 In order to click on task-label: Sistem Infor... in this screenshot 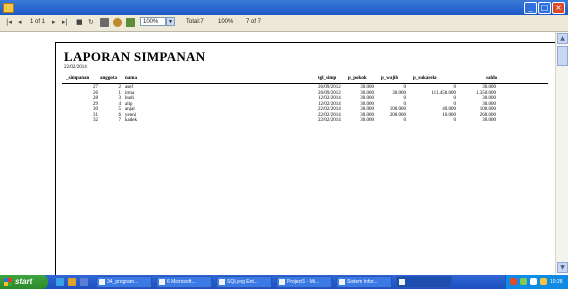, I will do `click(362, 282)`.